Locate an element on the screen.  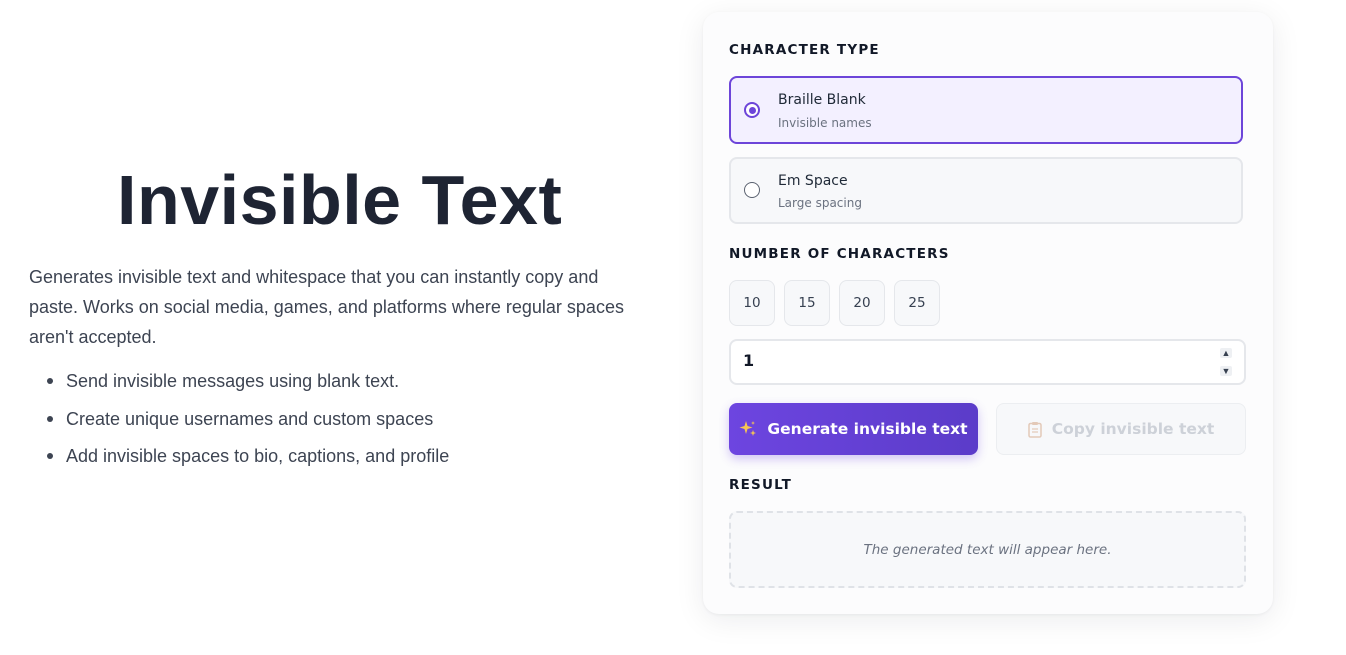
copy-button: Copy invisible text is located at coordinates (1121, 429).